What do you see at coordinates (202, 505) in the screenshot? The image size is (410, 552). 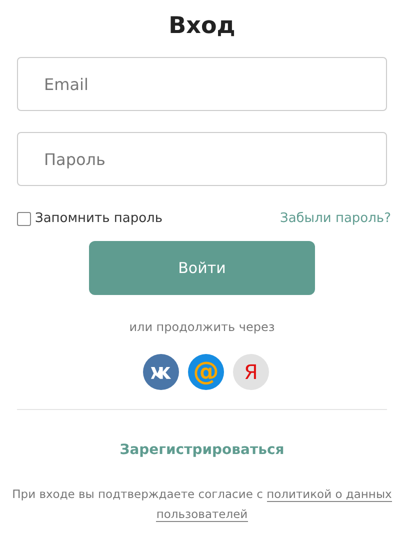 I see `consent-text: При входе вы подтверждаете согласие с политикой о данных пользователей` at bounding box center [202, 505].